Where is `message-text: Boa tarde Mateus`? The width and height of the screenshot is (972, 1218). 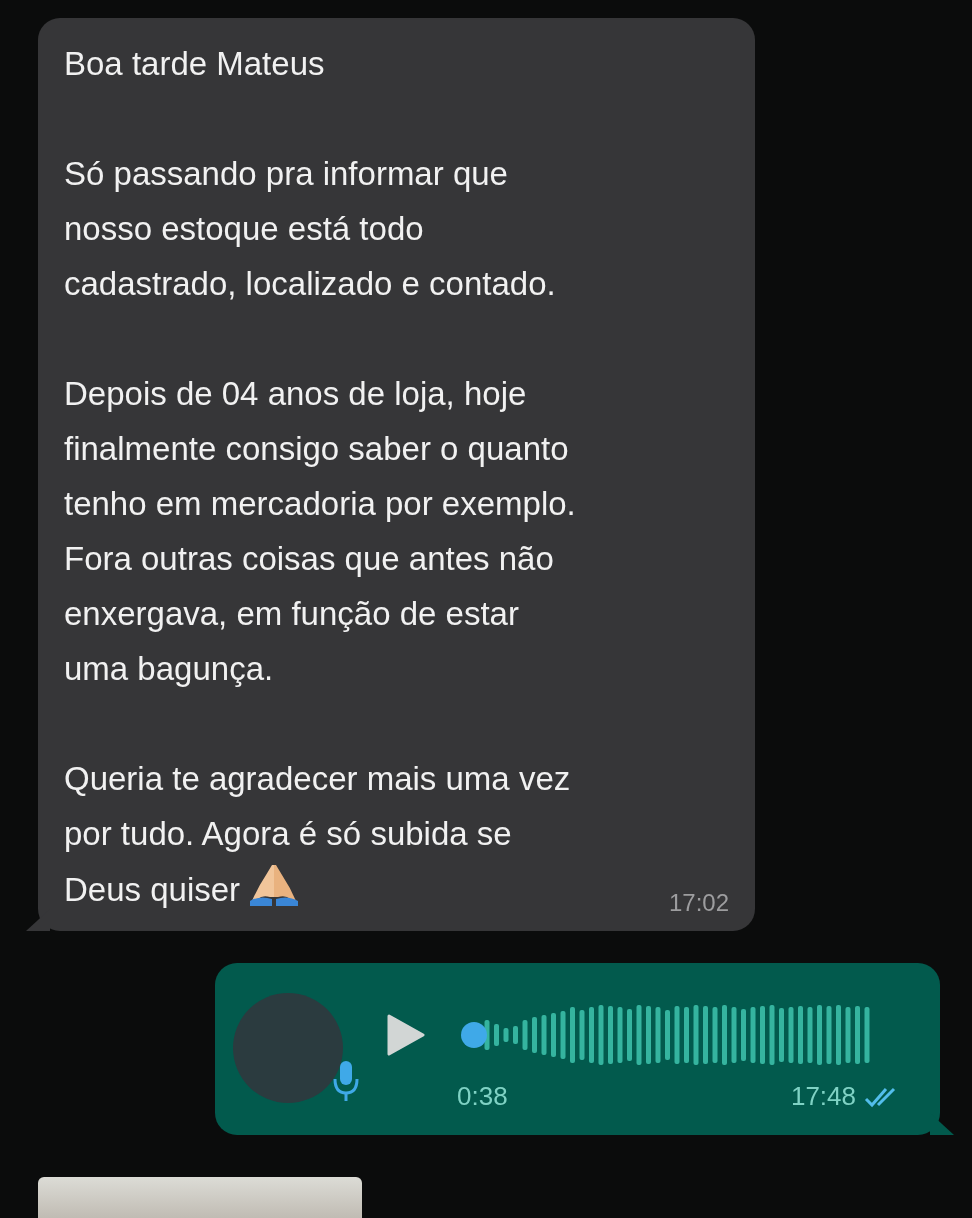
message-text: Boa tarde Mateus is located at coordinates (194, 64).